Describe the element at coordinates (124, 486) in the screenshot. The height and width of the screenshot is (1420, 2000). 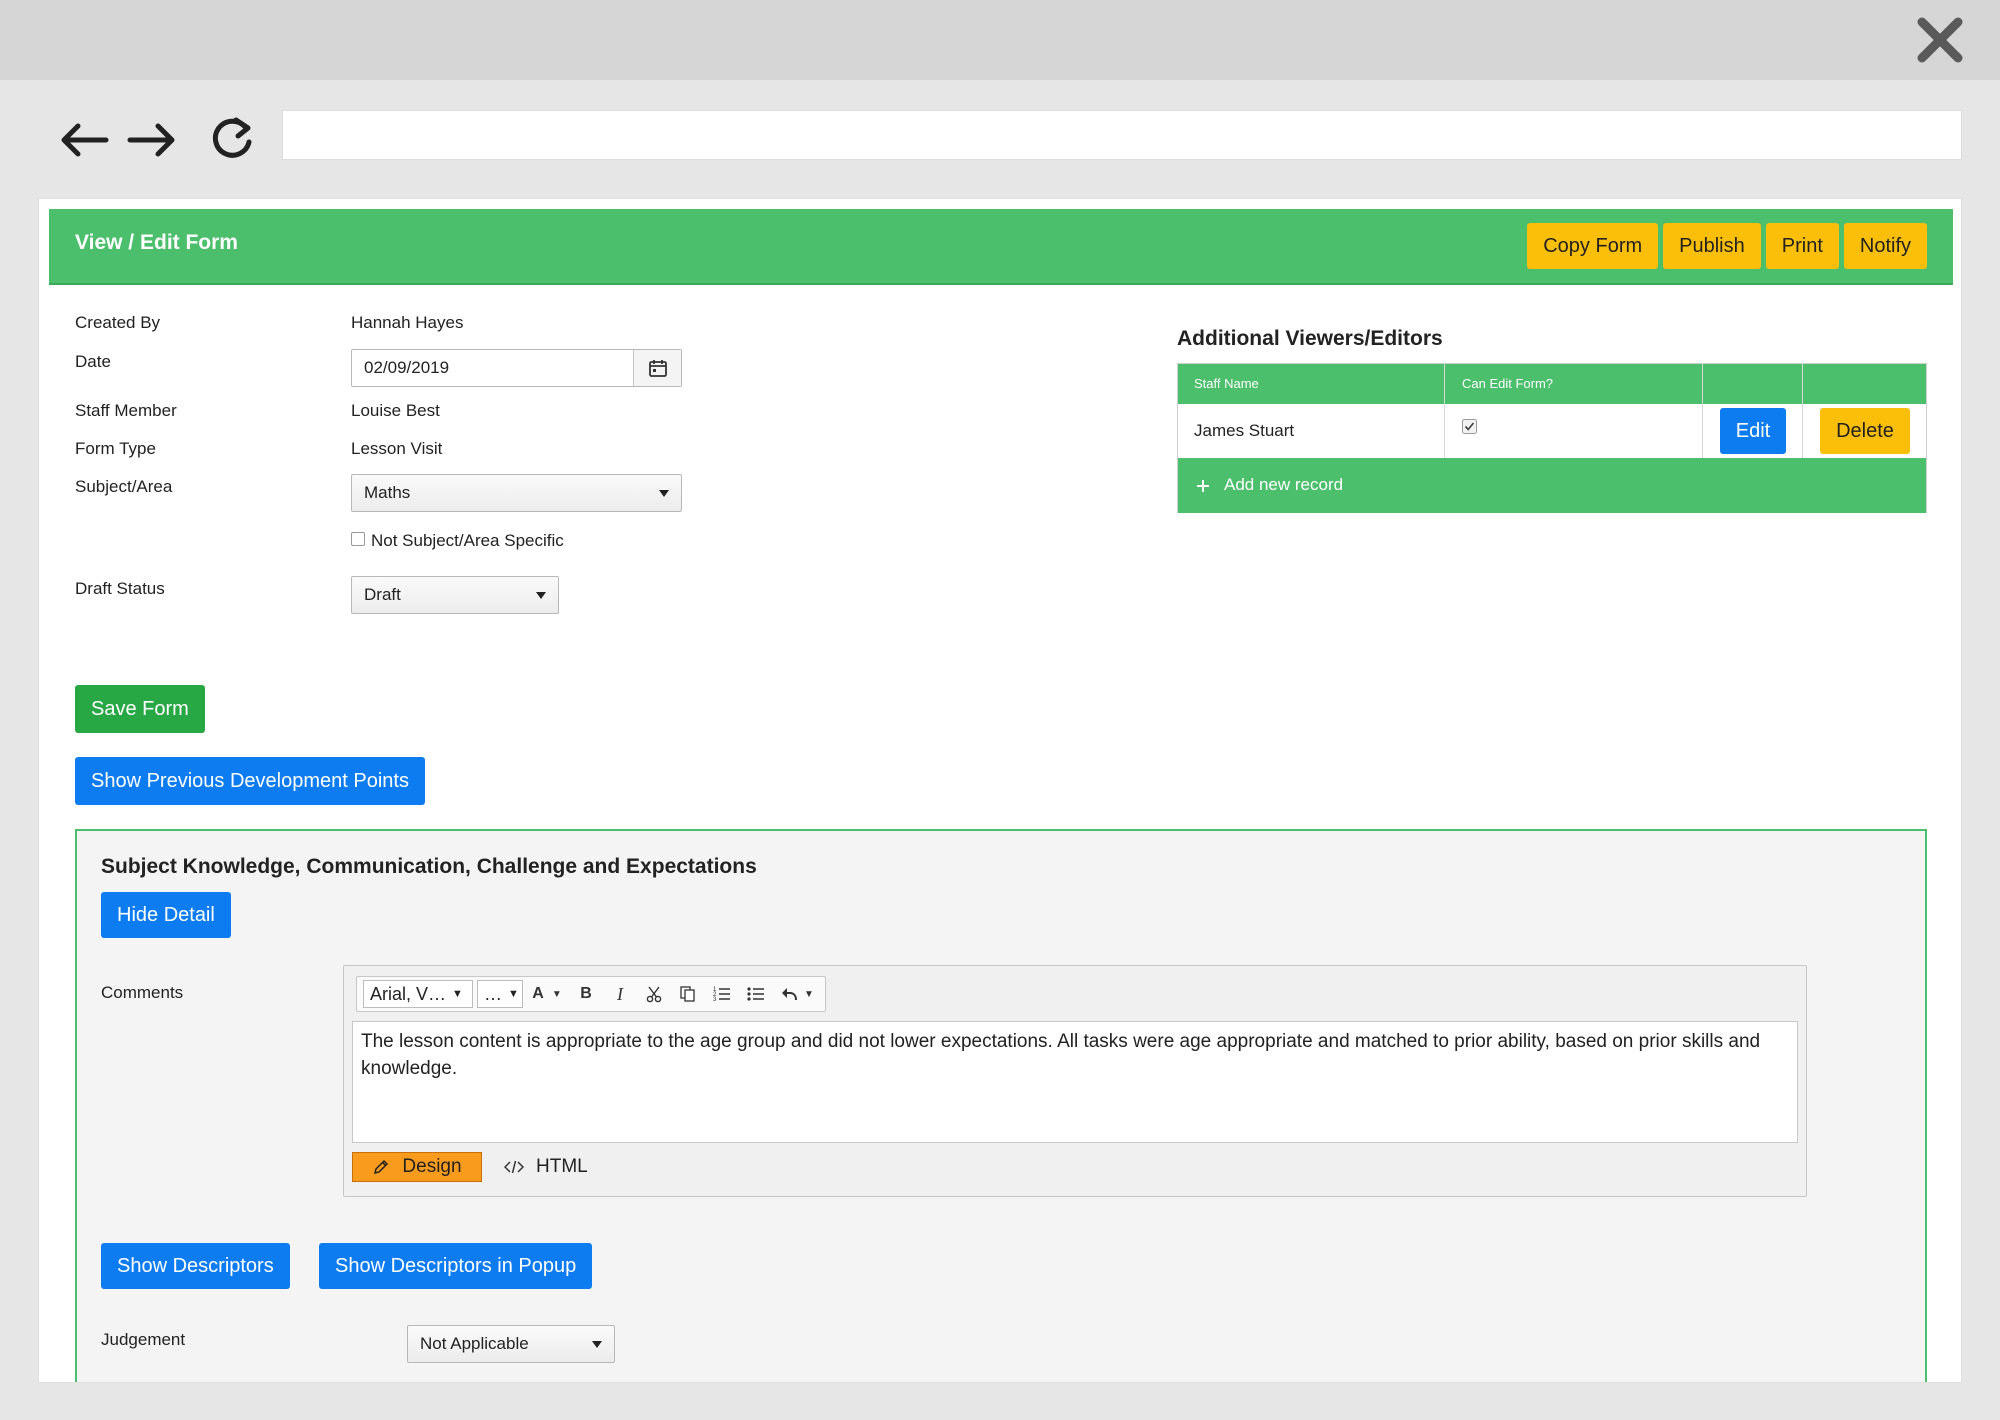
I see `subject-label: Subject/Area` at that location.